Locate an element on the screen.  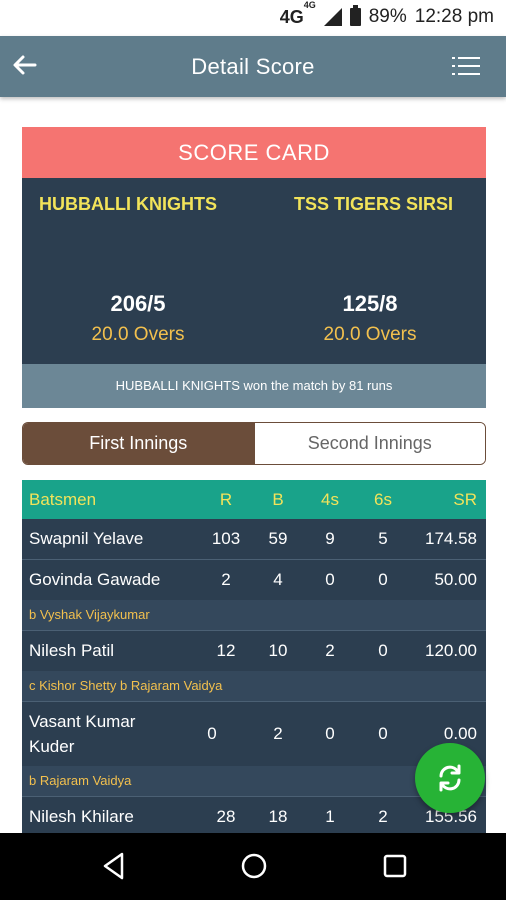
batsman-fours: 9 is located at coordinates (330, 538).